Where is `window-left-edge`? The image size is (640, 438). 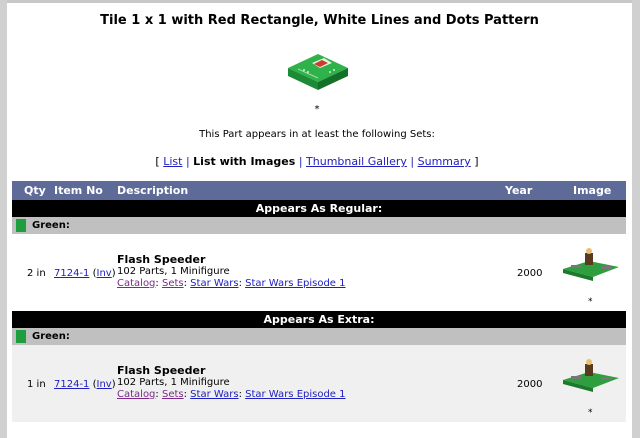 window-left-edge is located at coordinates (3, 219).